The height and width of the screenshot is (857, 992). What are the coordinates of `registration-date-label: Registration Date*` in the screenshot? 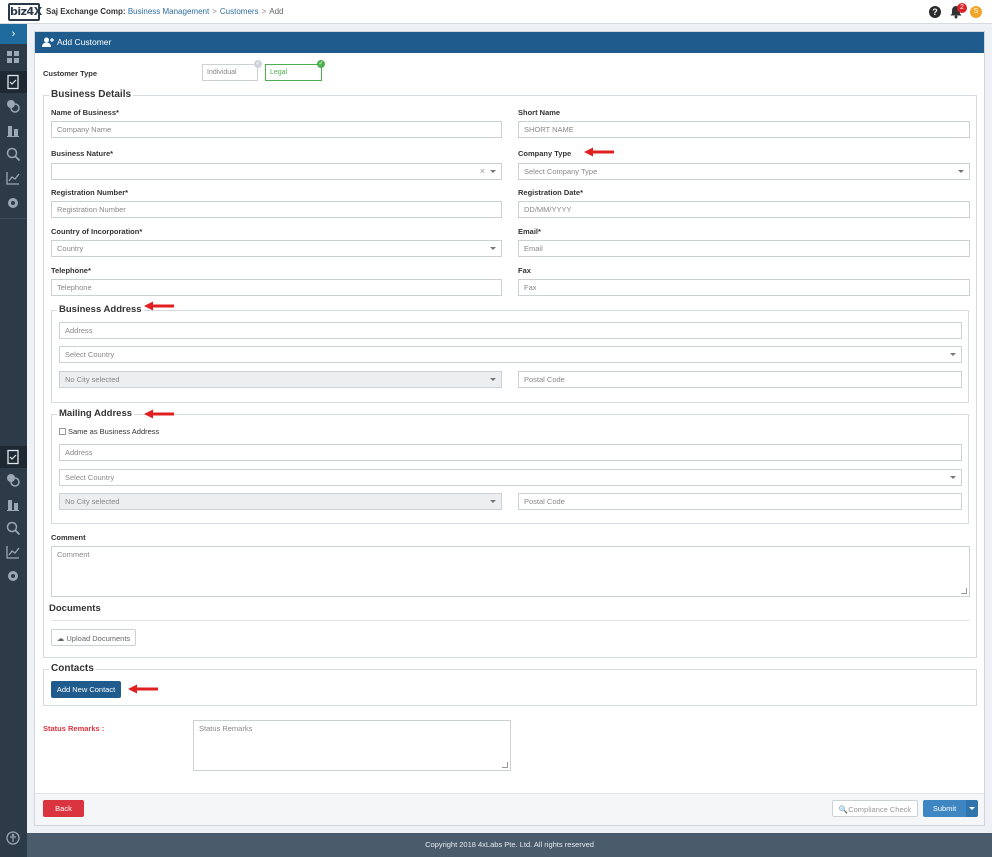 It's located at (551, 192).